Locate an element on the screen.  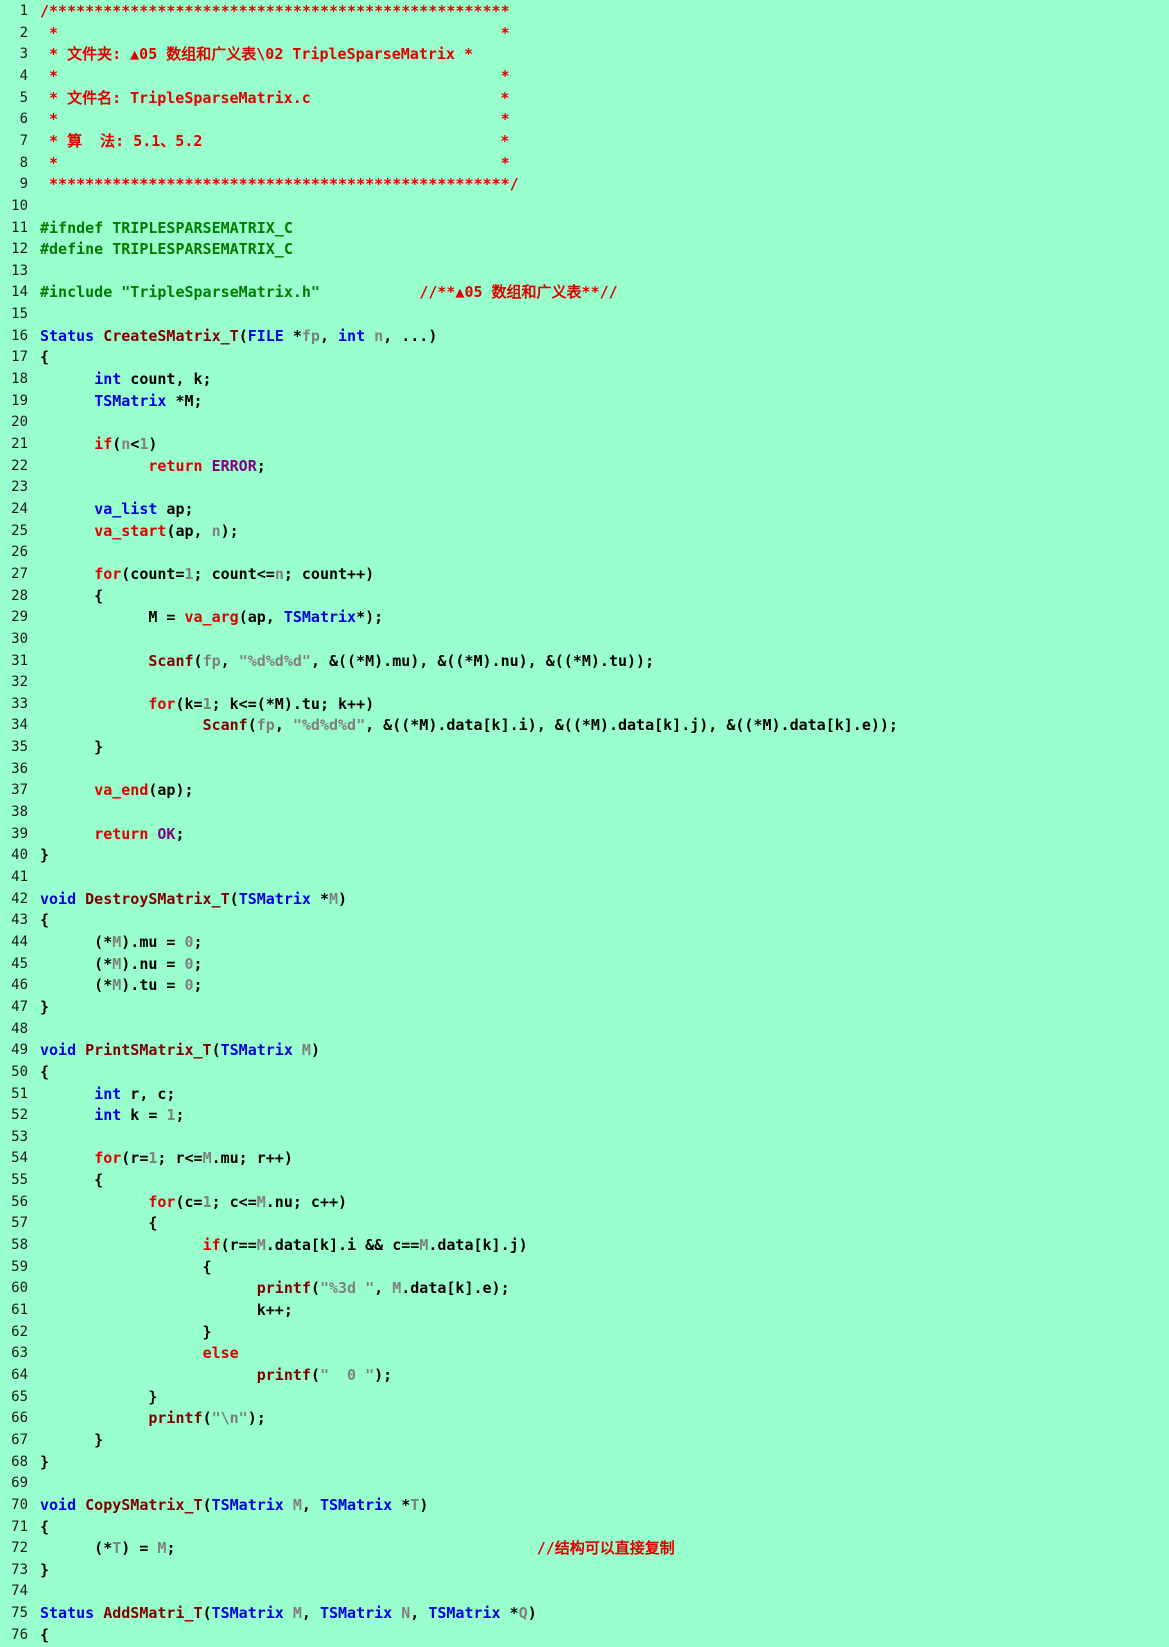
code-line: 35 } is located at coordinates (584, 747).